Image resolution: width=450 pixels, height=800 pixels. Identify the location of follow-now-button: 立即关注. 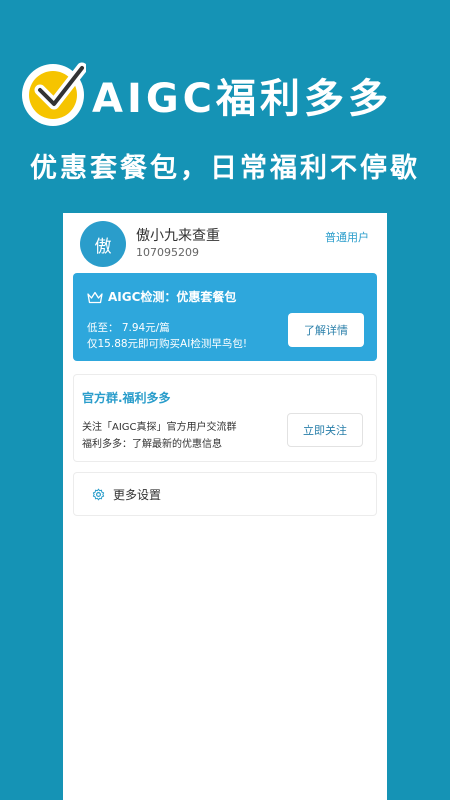
(325, 430).